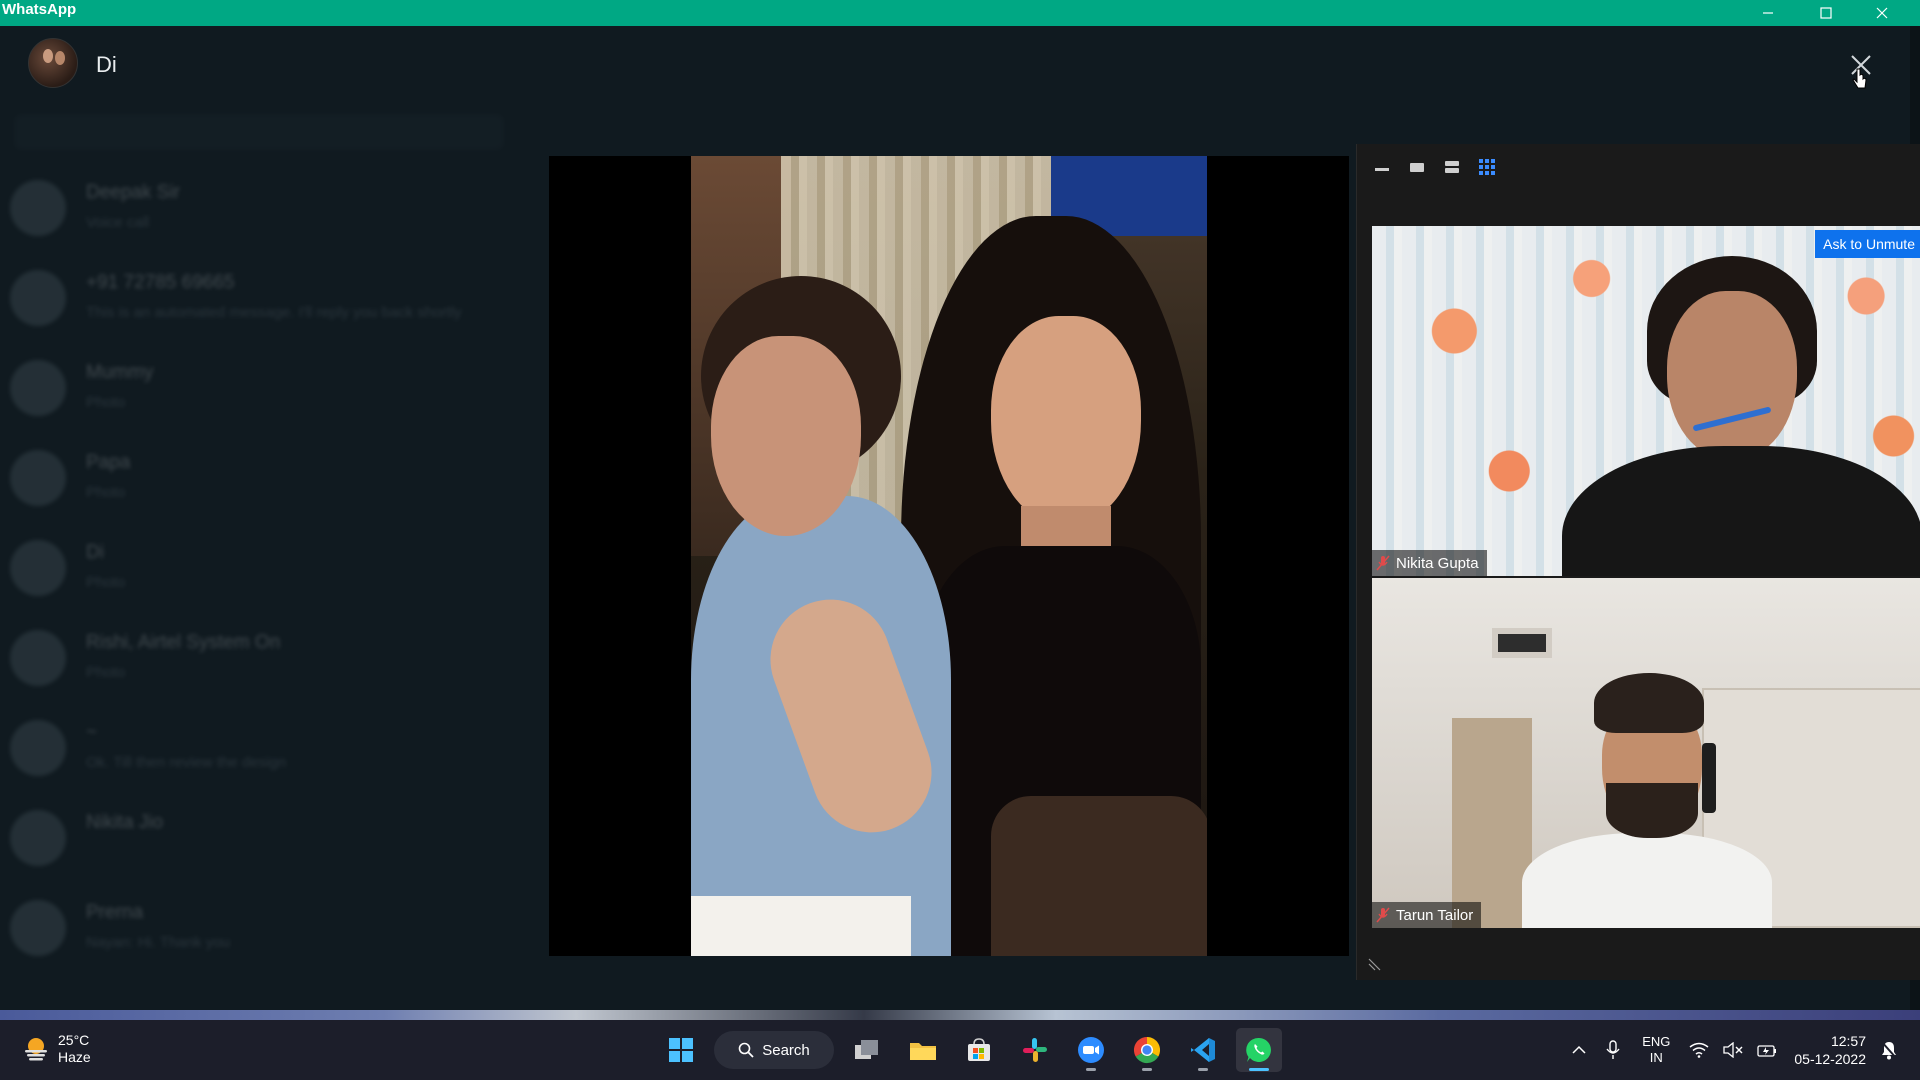  I want to click on slack-icon, so click(1035, 1050).